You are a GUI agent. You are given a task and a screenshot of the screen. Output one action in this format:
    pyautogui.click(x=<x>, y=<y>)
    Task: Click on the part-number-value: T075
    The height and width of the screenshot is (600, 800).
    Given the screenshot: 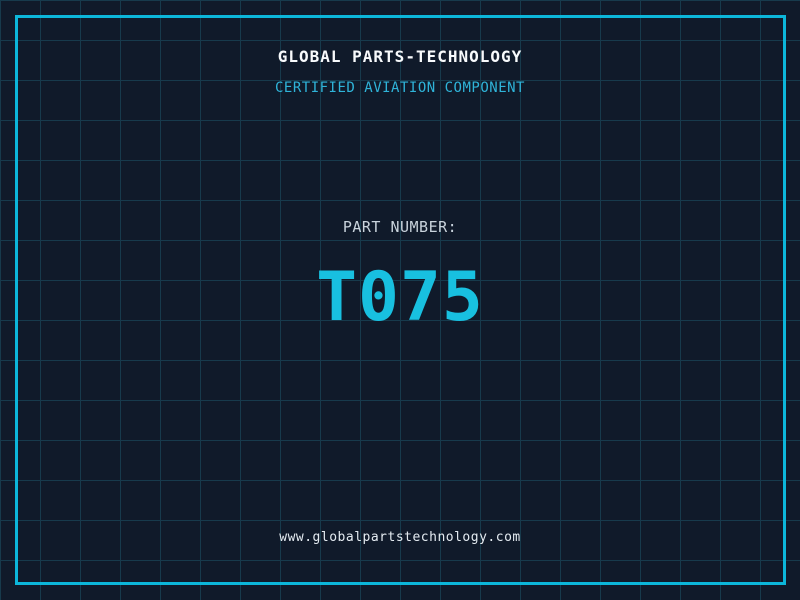 What is the action you would take?
    pyautogui.click(x=400, y=297)
    